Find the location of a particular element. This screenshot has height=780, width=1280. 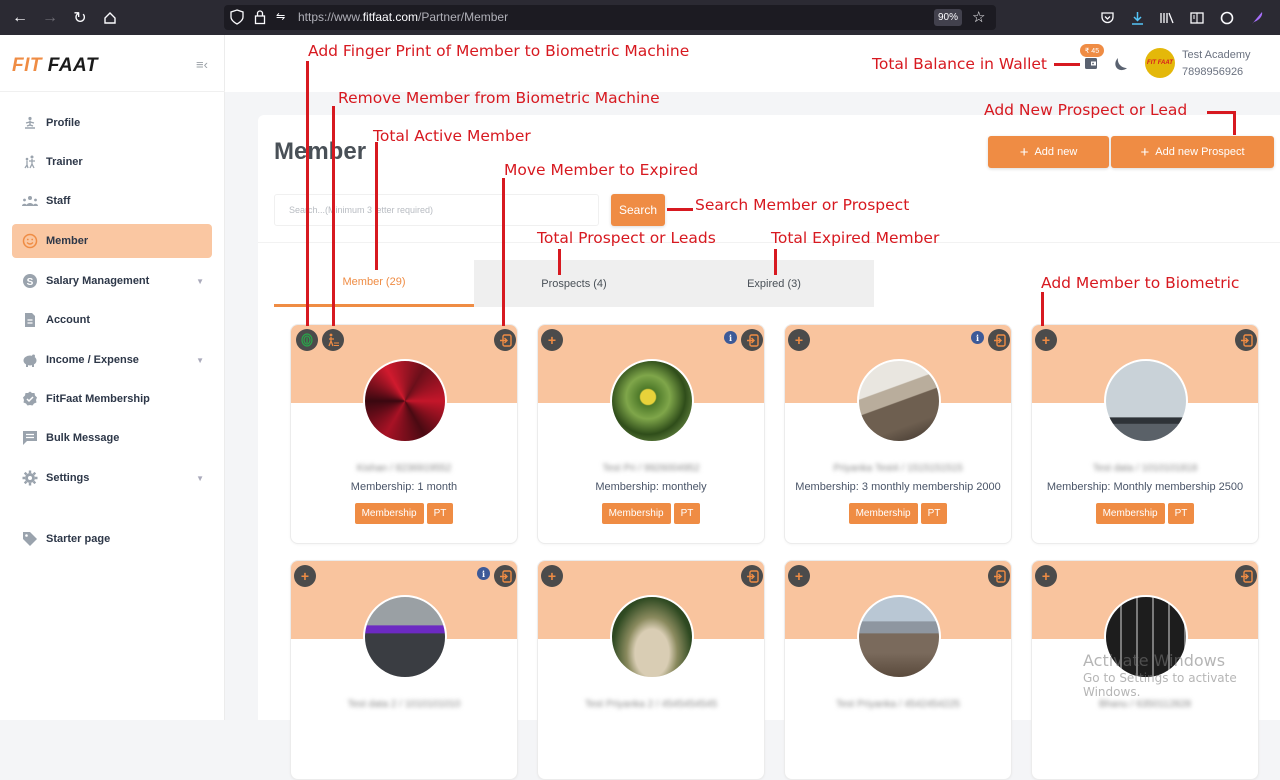

reader-view-icon is located at coordinates (1197, 18).